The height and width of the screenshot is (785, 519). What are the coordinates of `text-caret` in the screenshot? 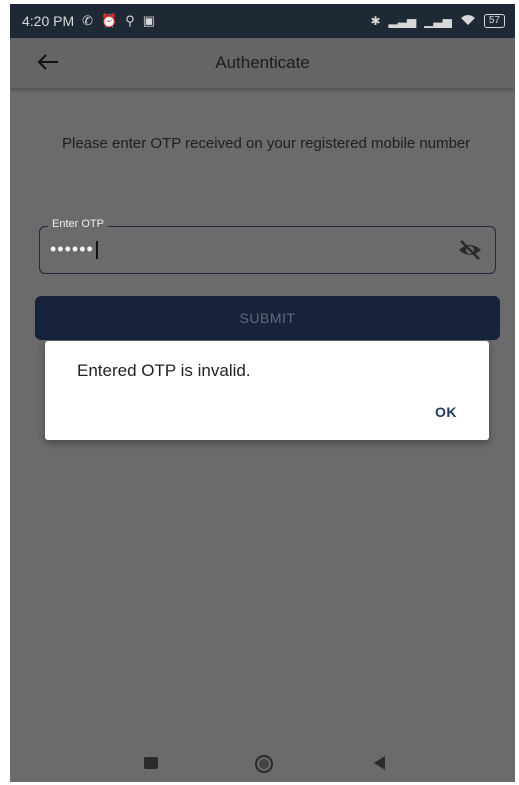 It's located at (96, 250).